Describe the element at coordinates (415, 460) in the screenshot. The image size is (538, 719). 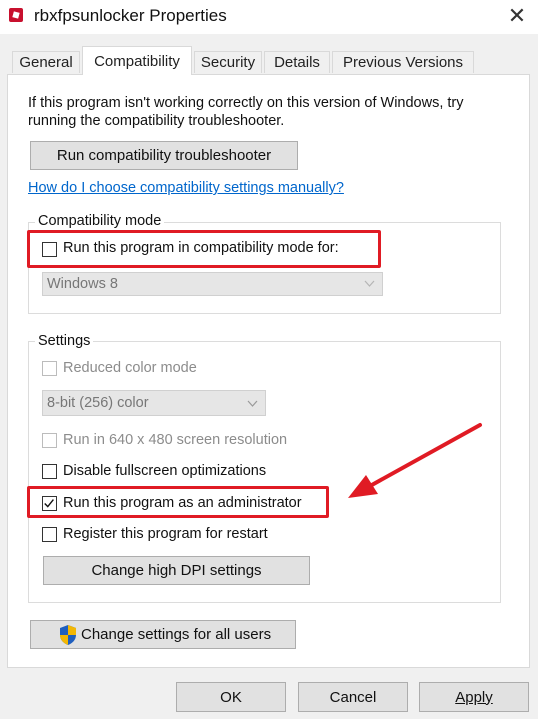
I see `arrow-annotation` at that location.